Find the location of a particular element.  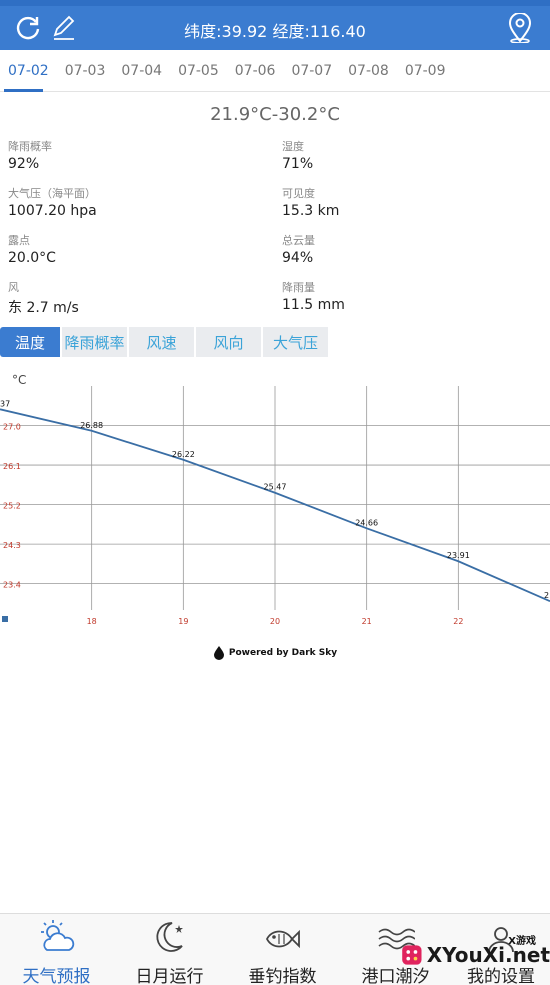

tab-date: 07-08 is located at coordinates (368, 70).